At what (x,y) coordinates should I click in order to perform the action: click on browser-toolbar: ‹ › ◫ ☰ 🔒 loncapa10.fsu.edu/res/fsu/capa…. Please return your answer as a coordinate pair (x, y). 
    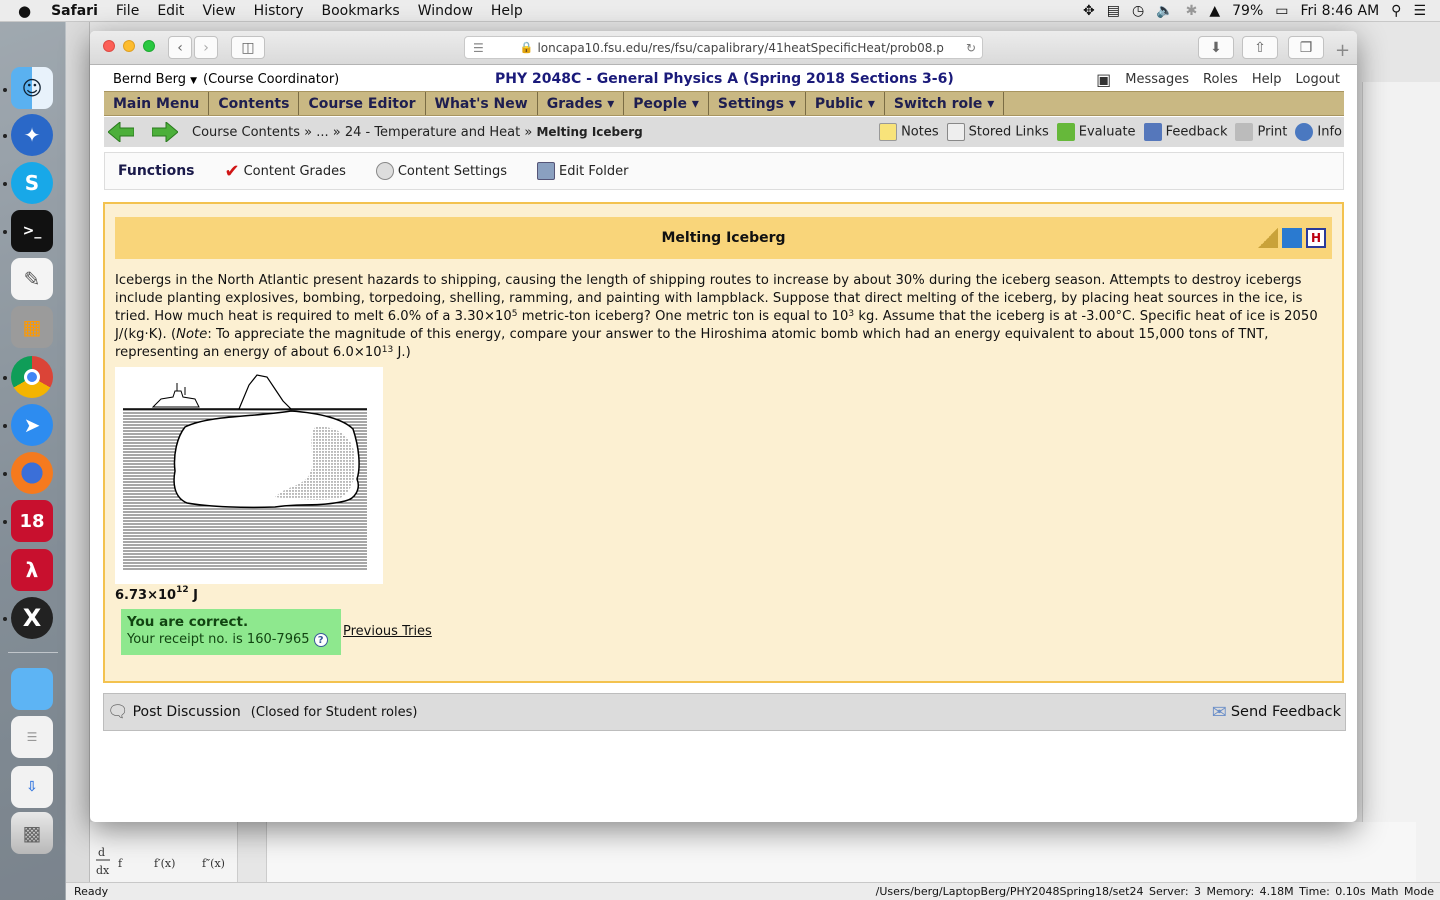
    Looking at the image, I should click on (723, 48).